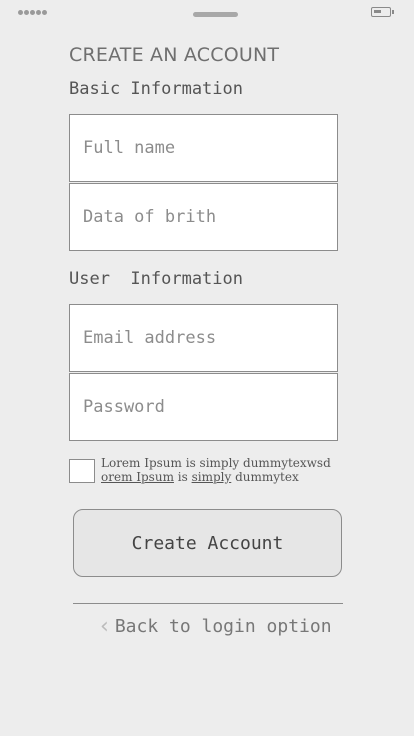 The height and width of the screenshot is (736, 414). Describe the element at coordinates (104, 626) in the screenshot. I see `chevron-left-icon: ‹` at that location.